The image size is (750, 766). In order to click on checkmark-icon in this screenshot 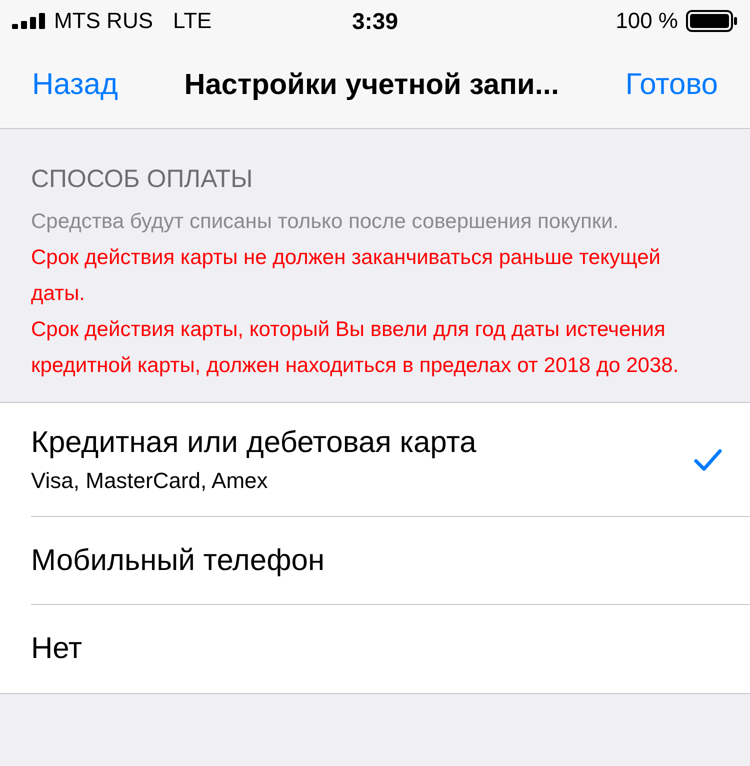, I will do `click(708, 459)`.